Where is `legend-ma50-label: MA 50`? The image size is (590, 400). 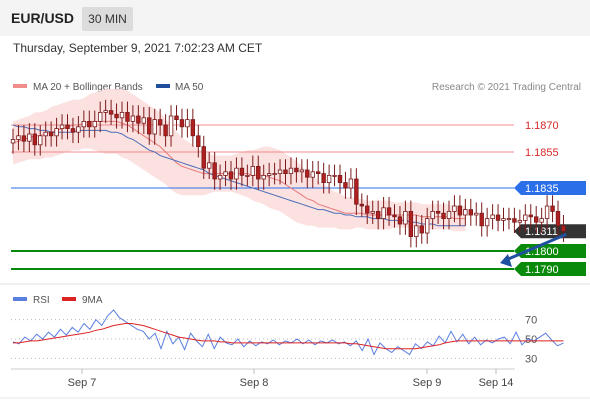
legend-ma50-label: MA 50 is located at coordinates (189, 87).